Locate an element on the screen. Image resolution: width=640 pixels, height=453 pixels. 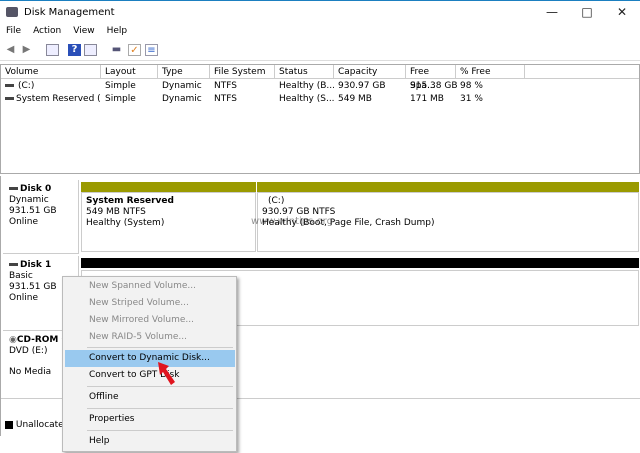
column-layout: Layout is located at coordinates (129, 72).